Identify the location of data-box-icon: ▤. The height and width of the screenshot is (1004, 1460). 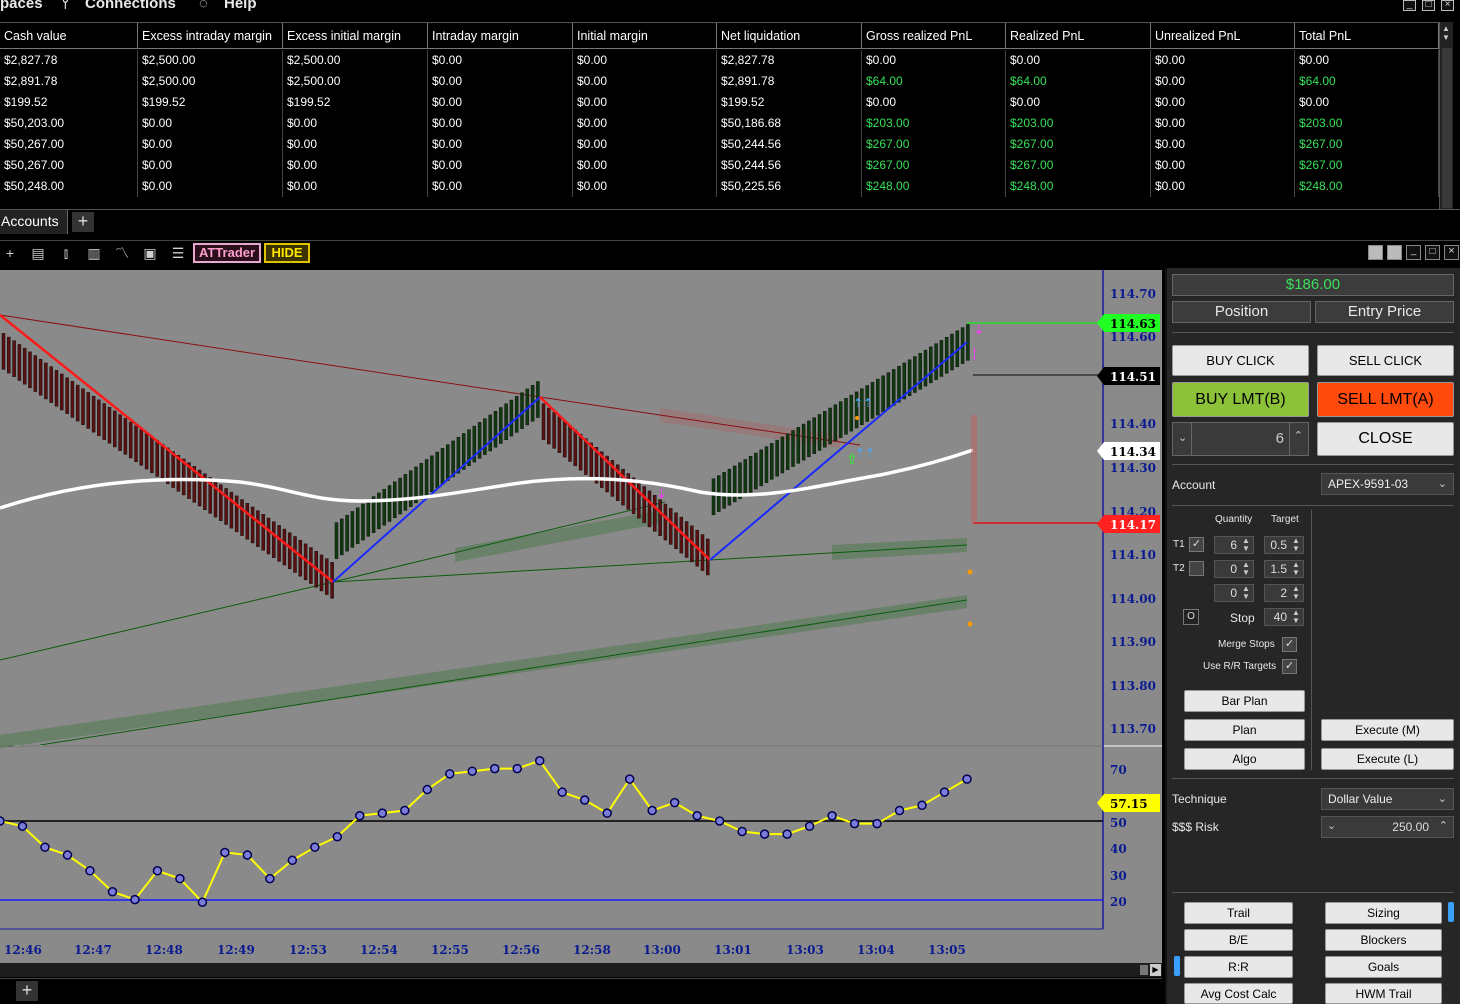
(38, 253).